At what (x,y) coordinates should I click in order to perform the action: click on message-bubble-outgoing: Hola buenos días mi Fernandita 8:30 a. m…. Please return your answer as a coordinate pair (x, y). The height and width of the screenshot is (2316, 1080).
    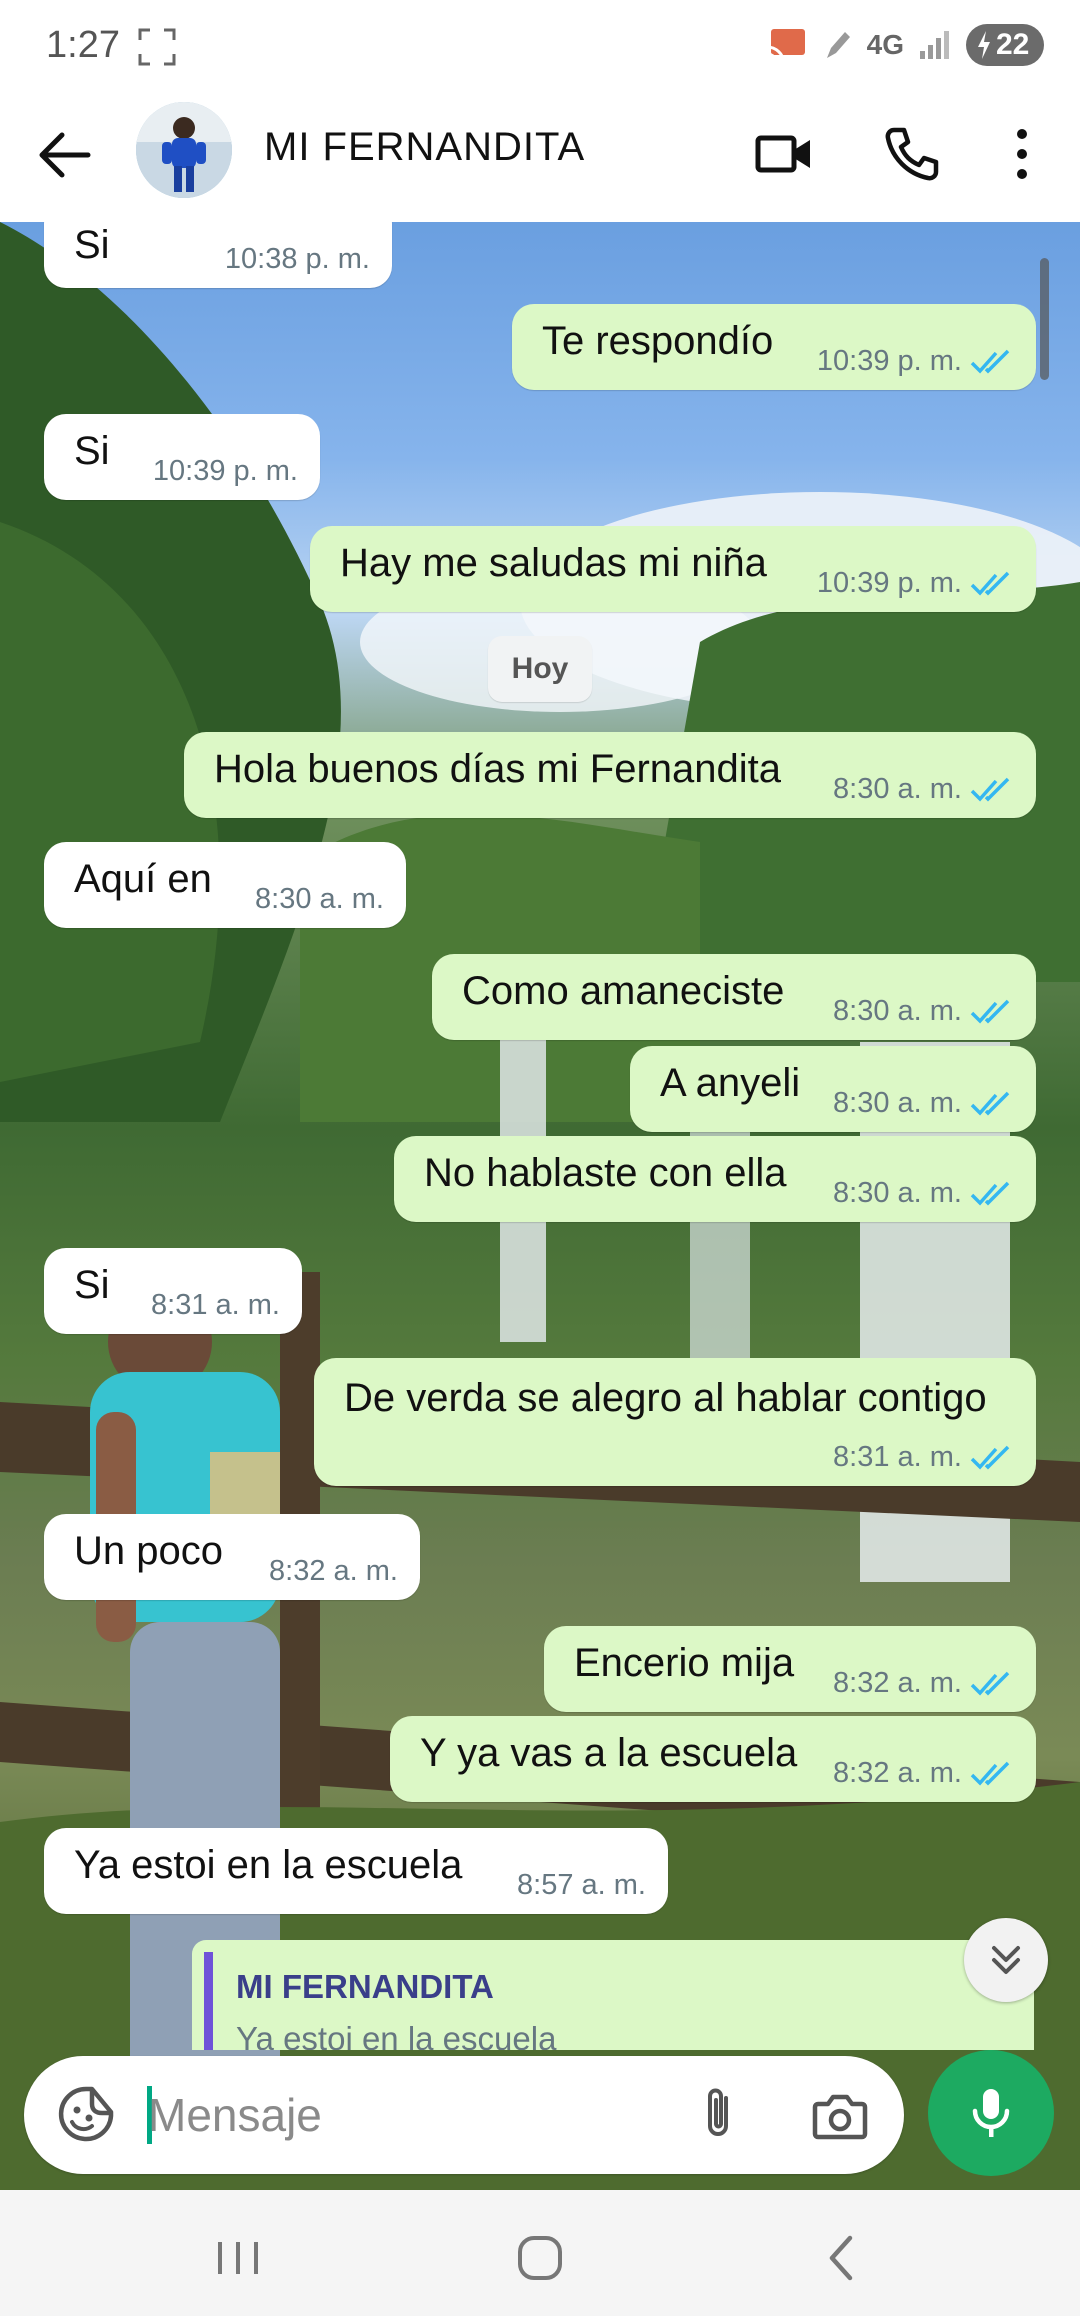
    Looking at the image, I should click on (610, 775).